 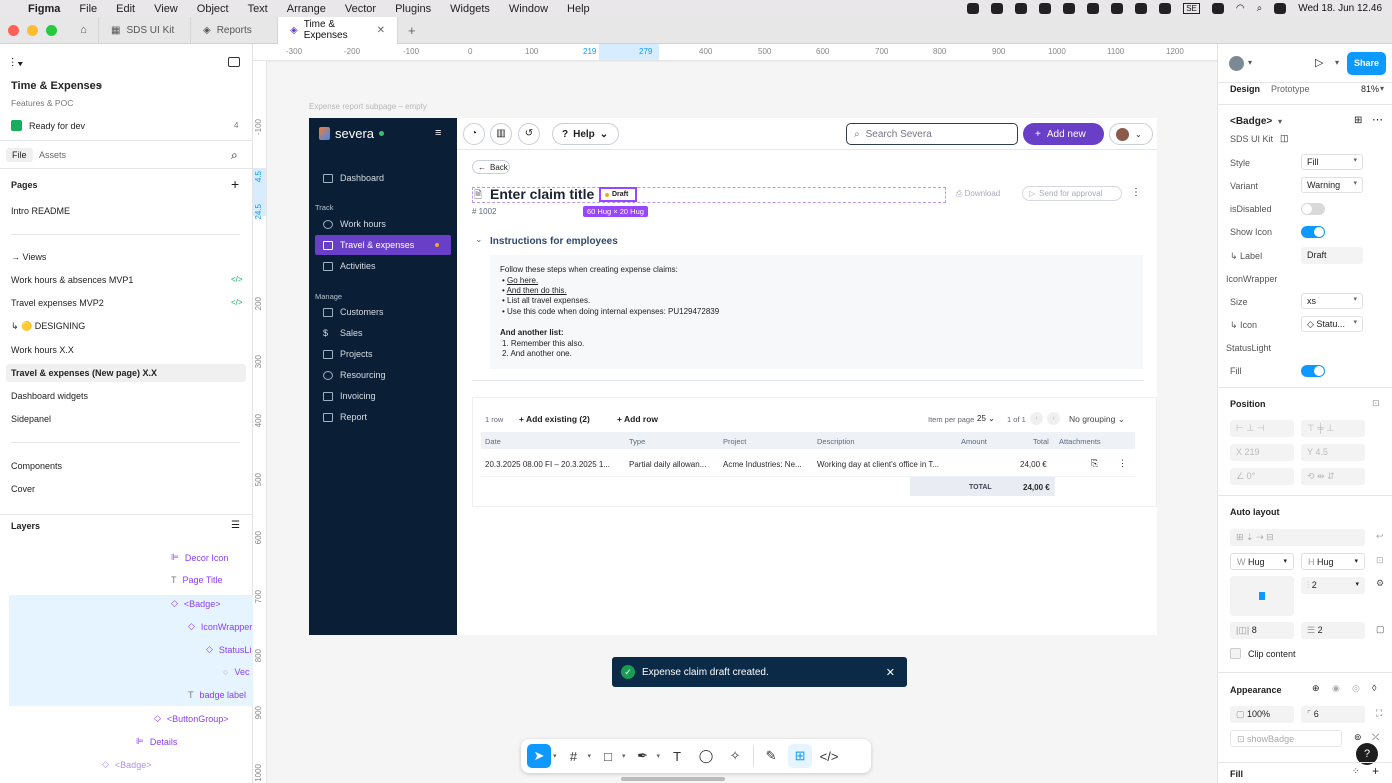 I want to click on move-tool-icon: ➤, so click(x=539, y=756).